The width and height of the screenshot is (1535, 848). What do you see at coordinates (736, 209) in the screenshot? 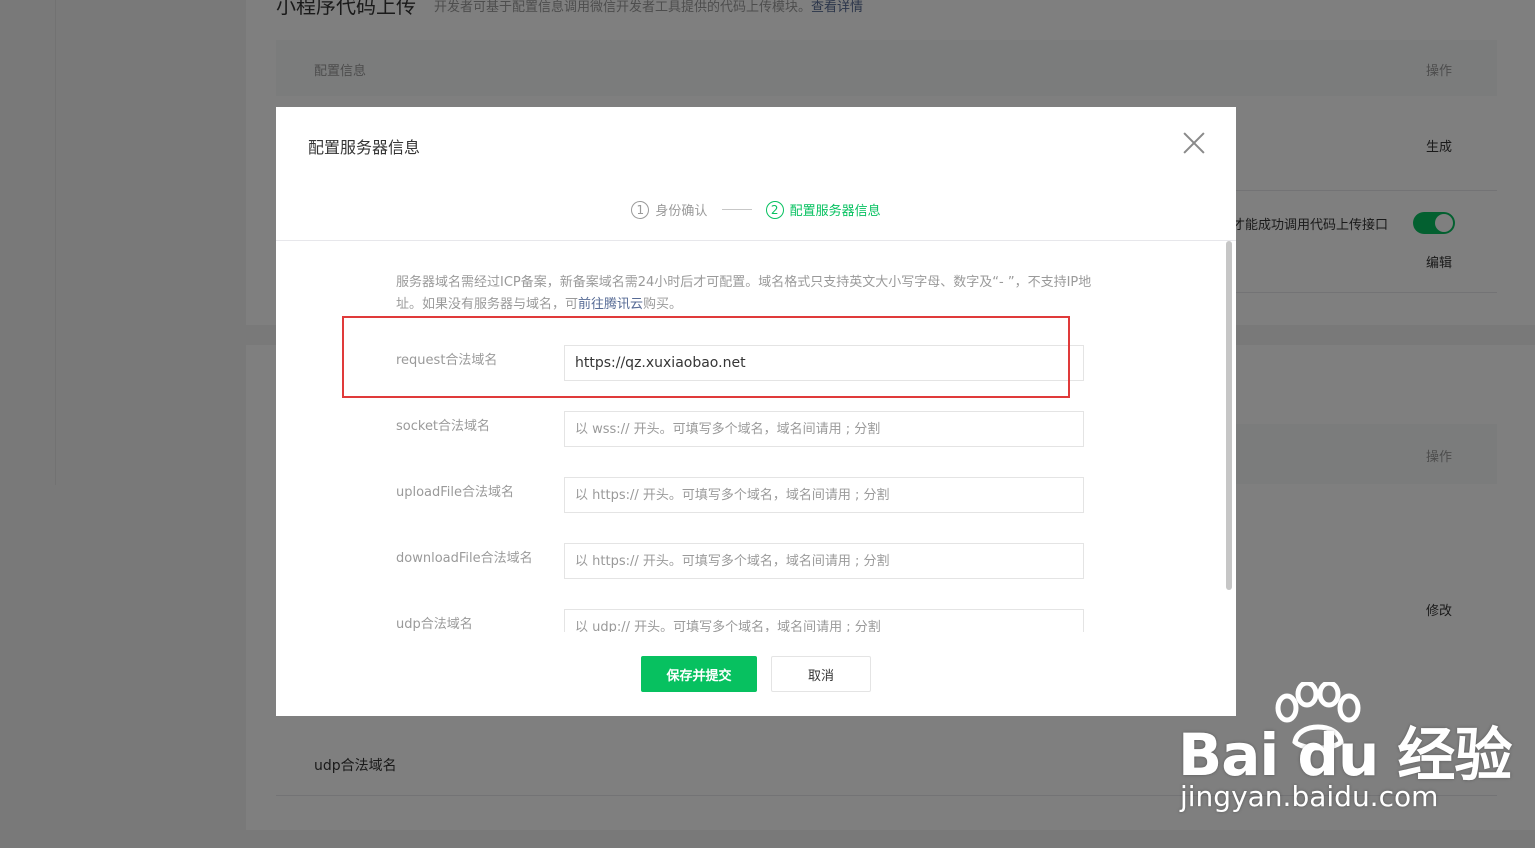
I see `step-connector` at bounding box center [736, 209].